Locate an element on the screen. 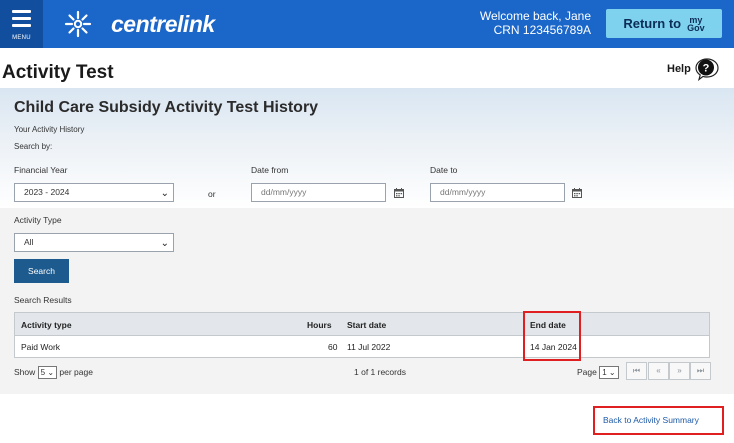 The width and height of the screenshot is (734, 443). date-to-input: dd/mm/yyyy is located at coordinates (497, 192).